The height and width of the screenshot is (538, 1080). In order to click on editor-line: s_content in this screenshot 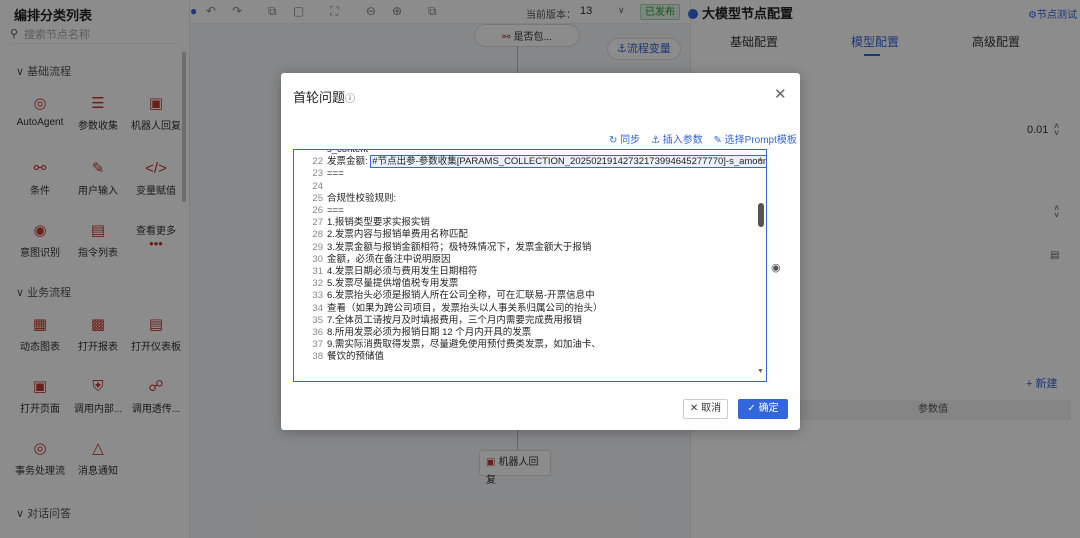, I will do `click(331, 152)`.